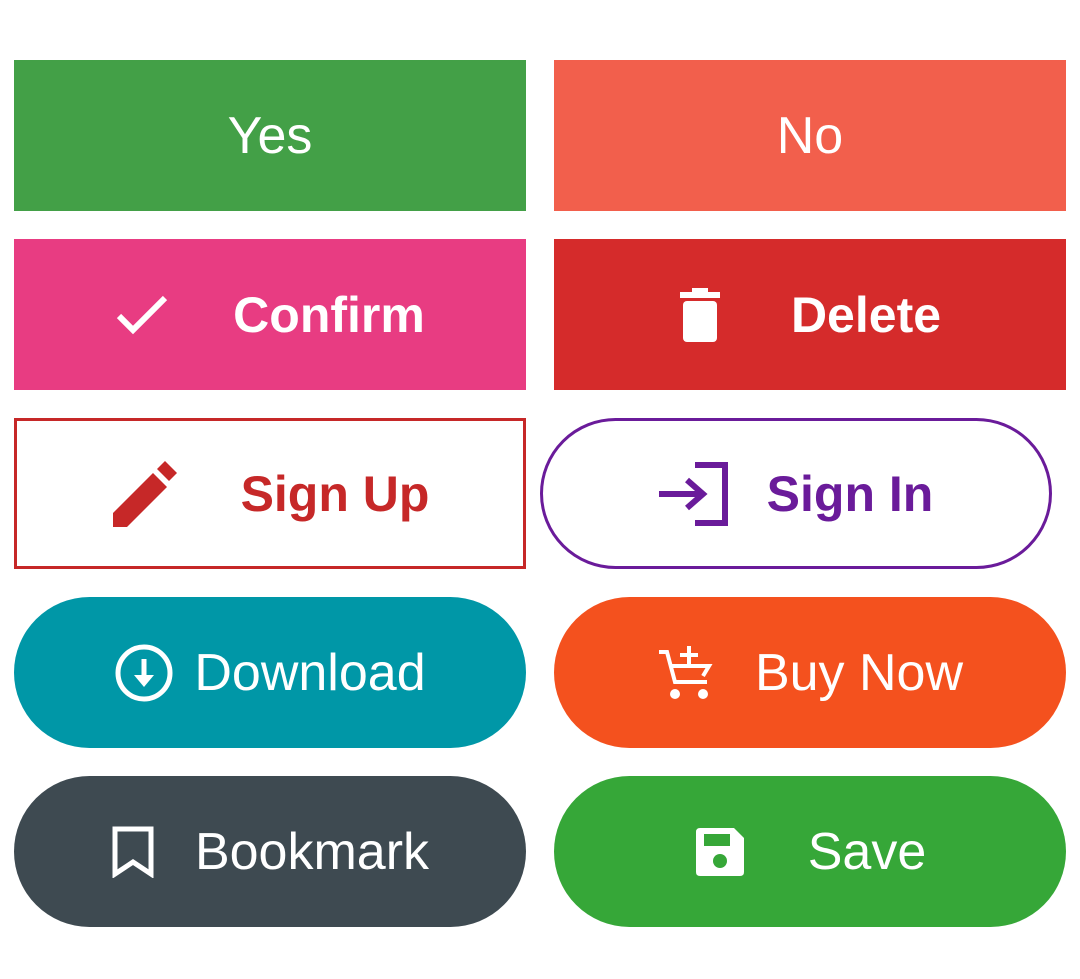  Describe the element at coordinates (720, 852) in the screenshot. I see `floppy-disk-icon` at that location.